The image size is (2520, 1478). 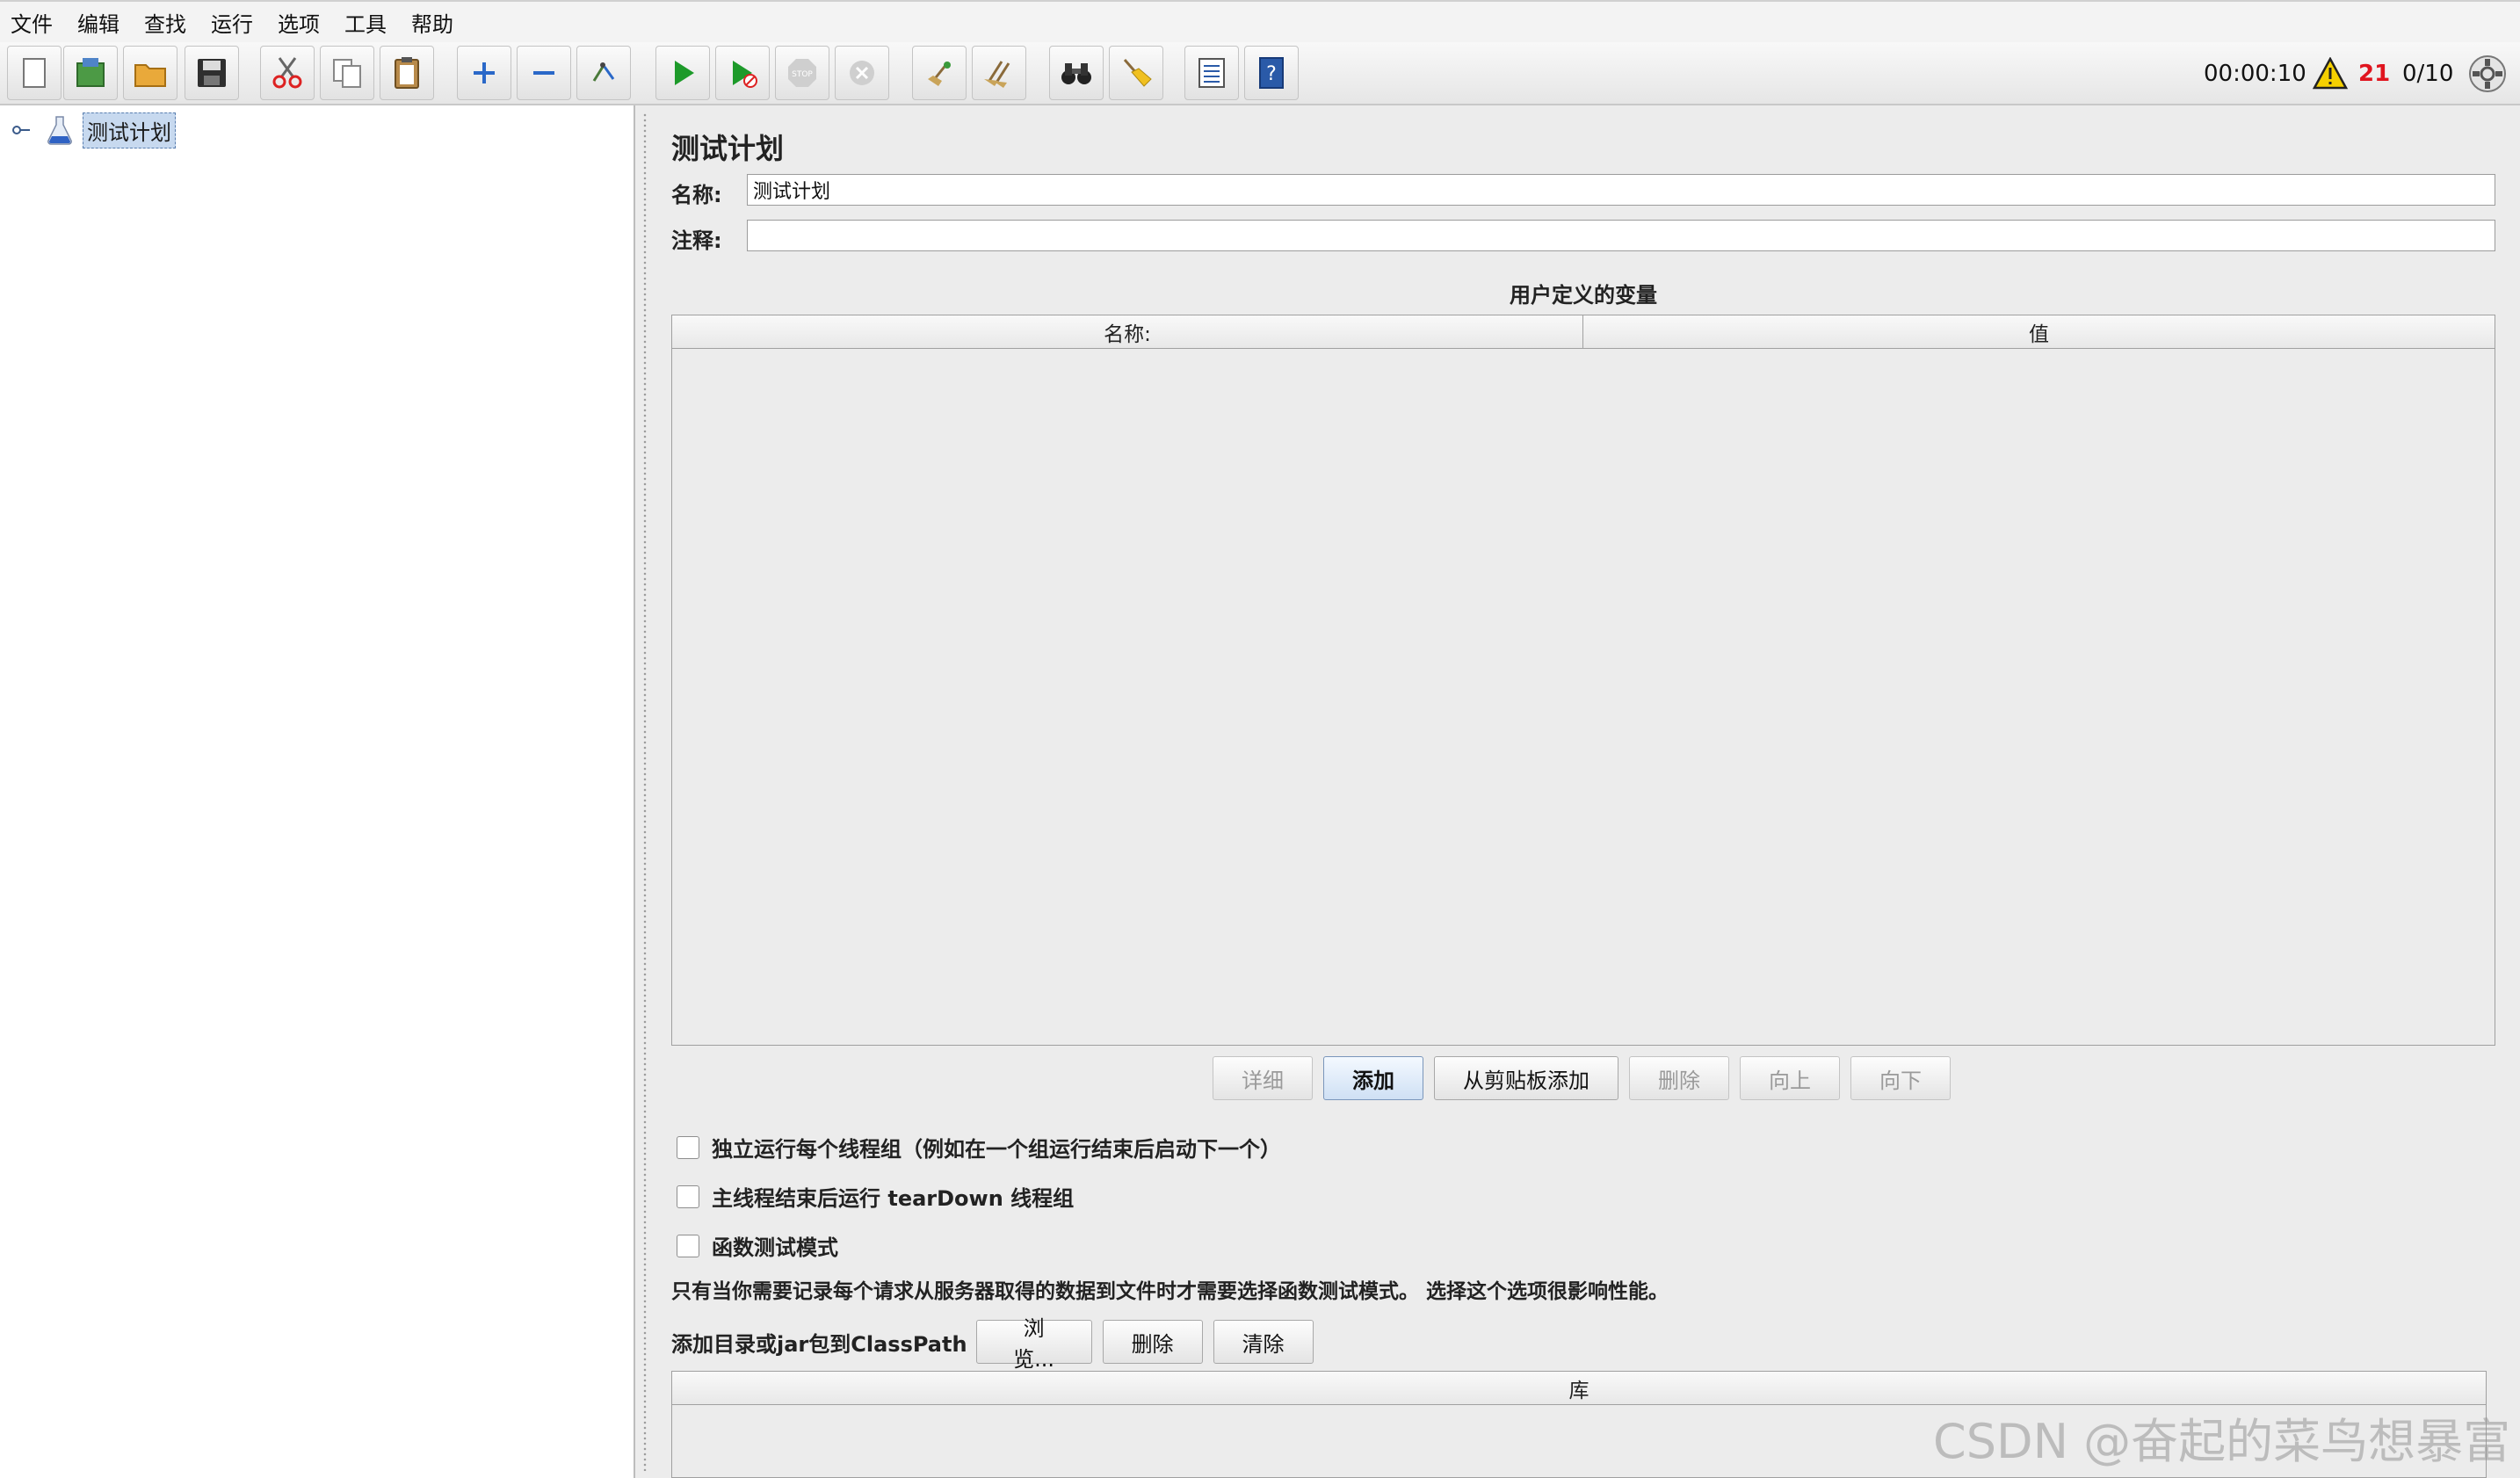 What do you see at coordinates (996, 1149) in the screenshot?
I see `serialize-threadgroups-label: 独立运行每个线程组（例如在一个组运行结束后启动下一个）` at bounding box center [996, 1149].